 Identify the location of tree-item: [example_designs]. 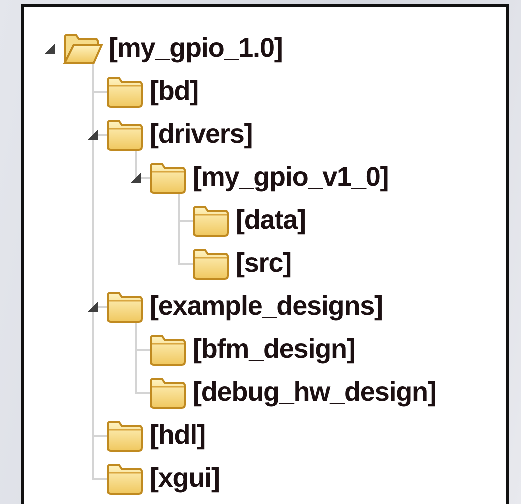
(266, 306).